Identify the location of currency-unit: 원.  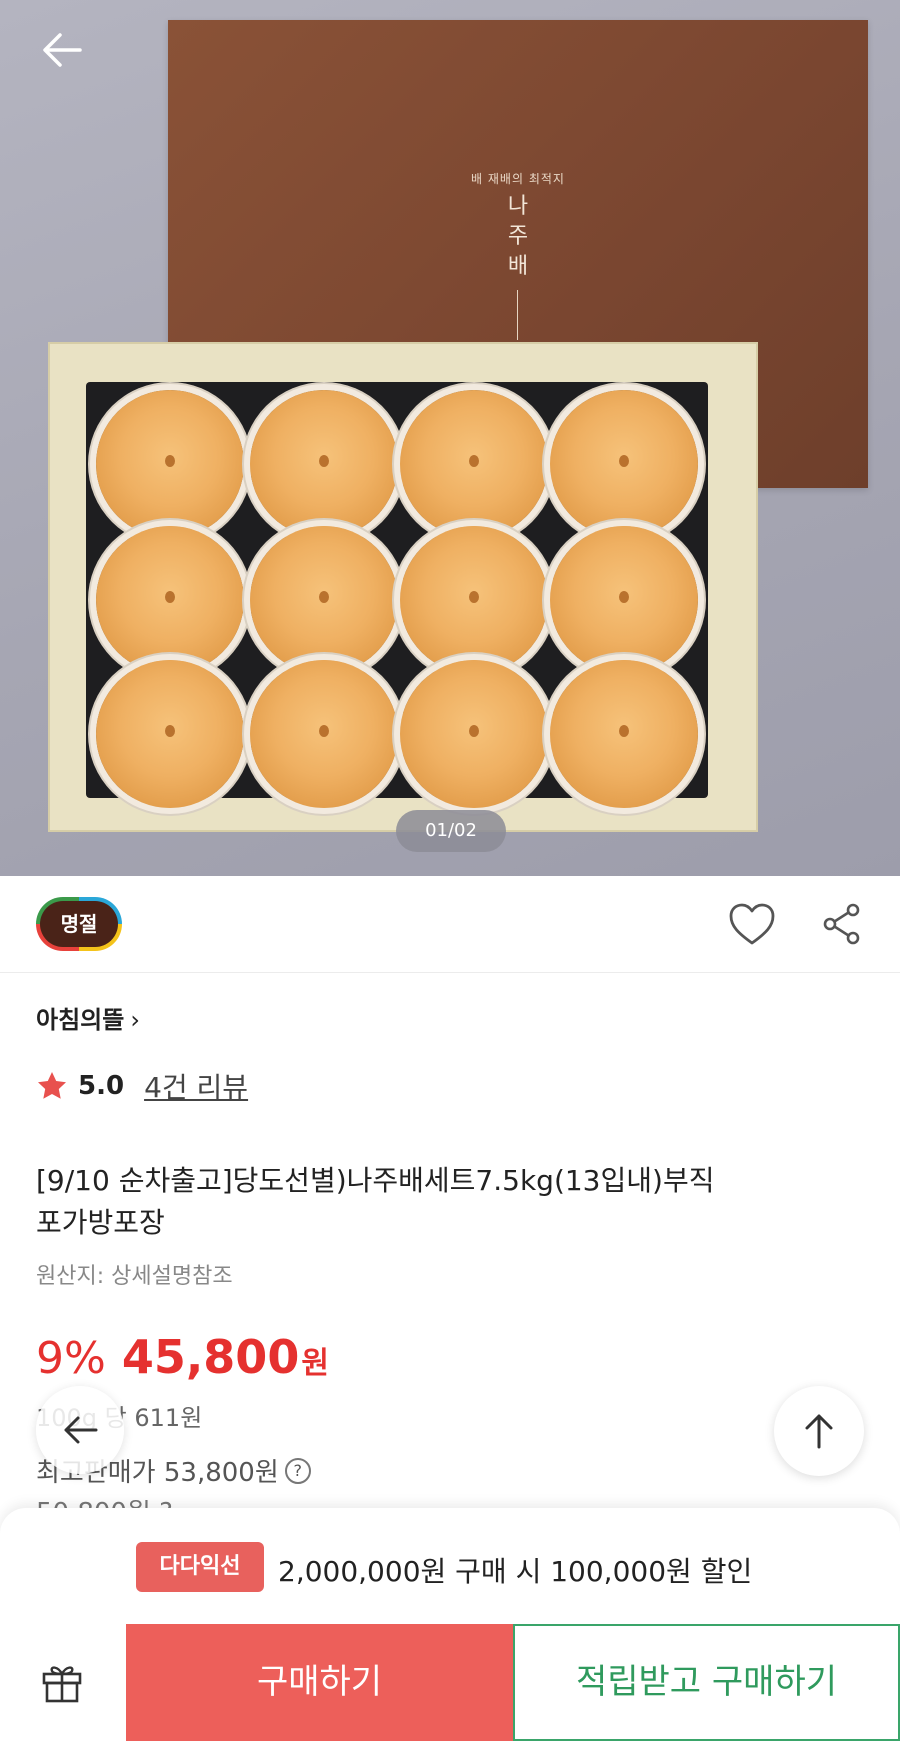
(315, 1363).